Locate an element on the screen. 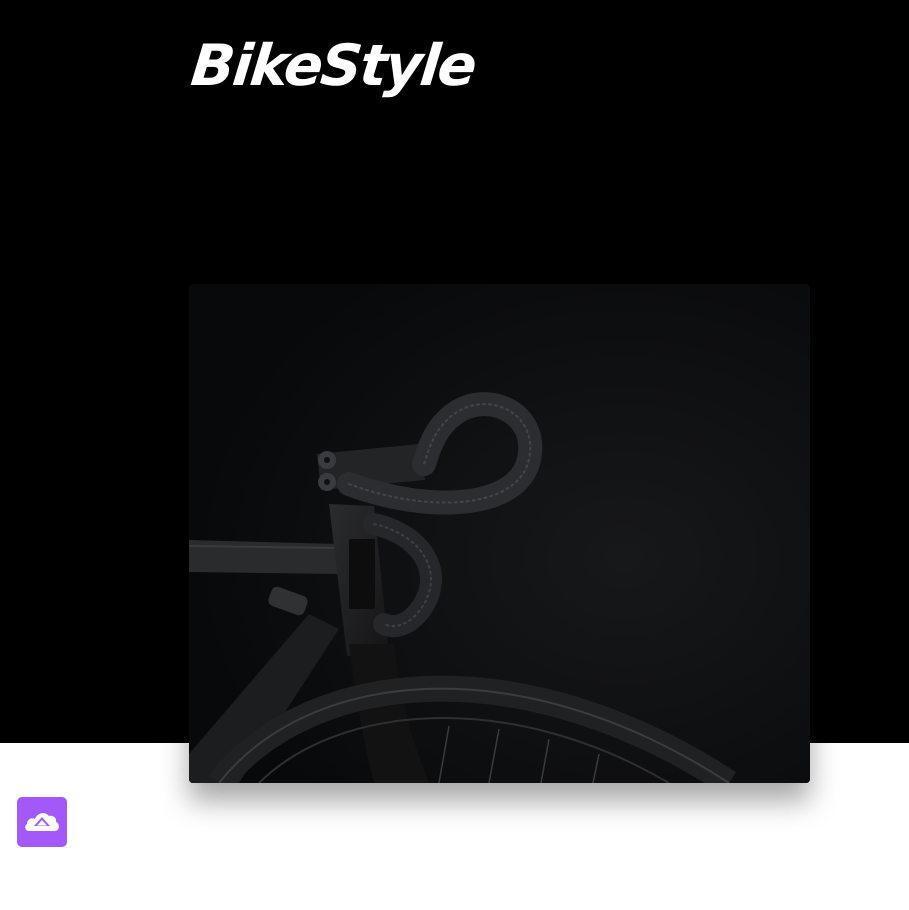 The height and width of the screenshot is (910, 909). brand-logo: BikeStyle is located at coordinates (333, 66).